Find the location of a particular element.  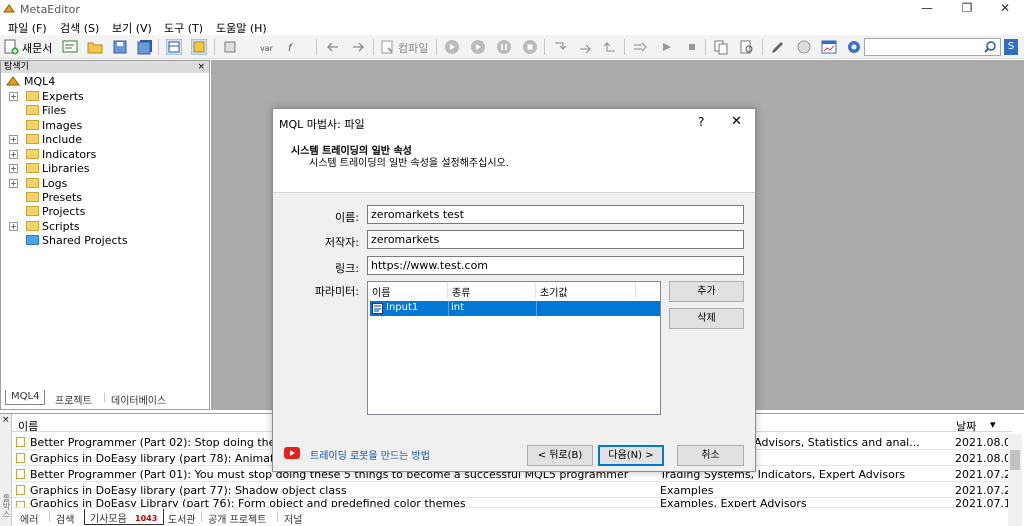

cancel-button: 취소 is located at coordinates (710, 455).